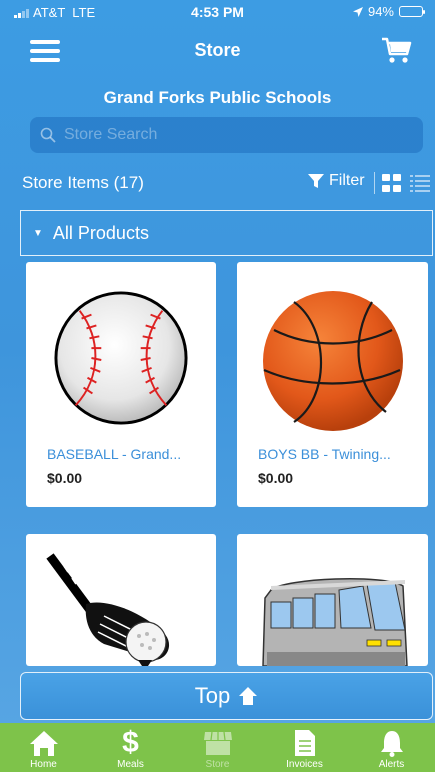 The width and height of the screenshot is (435, 772). Describe the element at coordinates (333, 361) in the screenshot. I see `basketball-image` at that location.